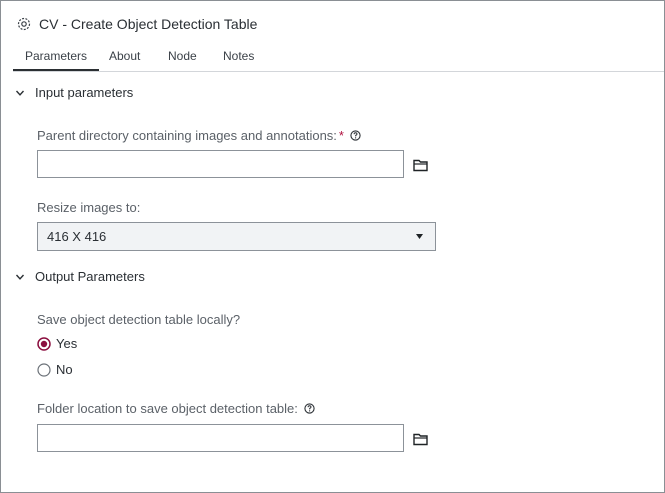 The width and height of the screenshot is (665, 493). Describe the element at coordinates (220, 164) in the screenshot. I see `parent-directory-input` at that location.